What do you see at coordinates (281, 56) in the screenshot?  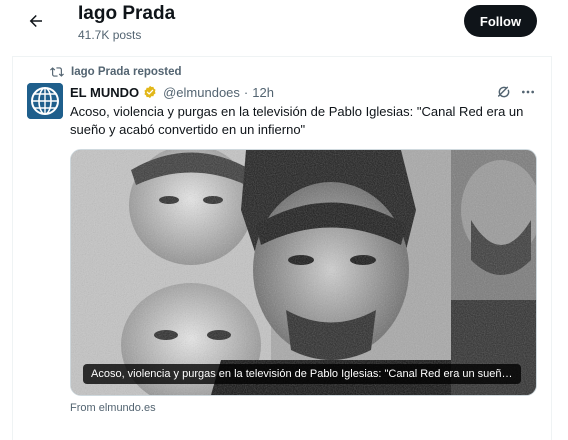 I see `header-divider` at bounding box center [281, 56].